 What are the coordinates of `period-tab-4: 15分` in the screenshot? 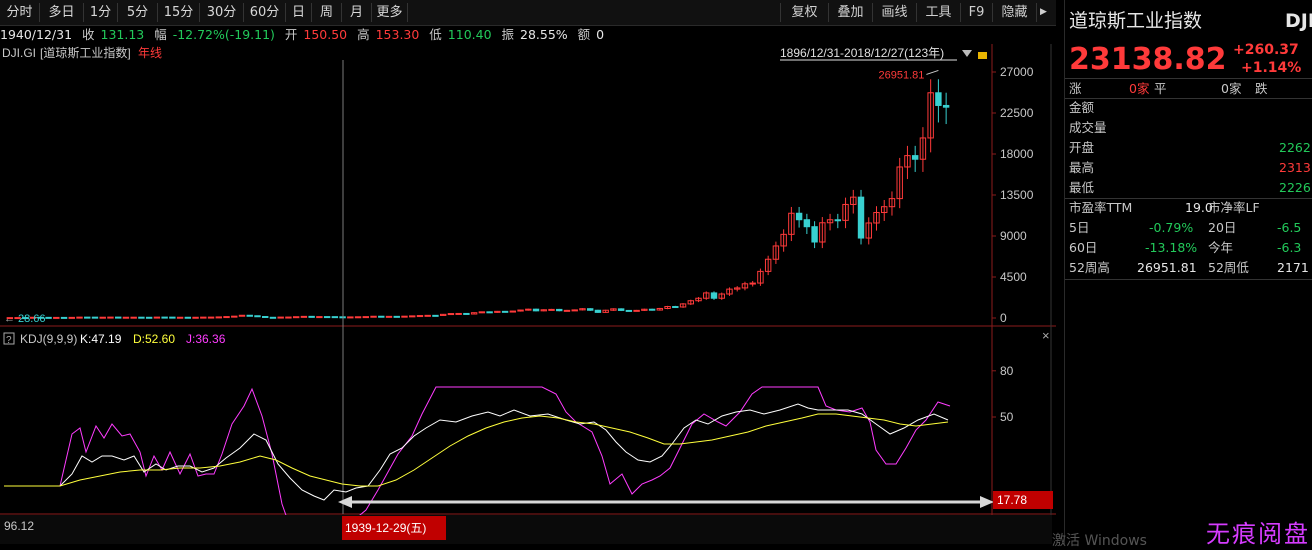 It's located at (179, 12).